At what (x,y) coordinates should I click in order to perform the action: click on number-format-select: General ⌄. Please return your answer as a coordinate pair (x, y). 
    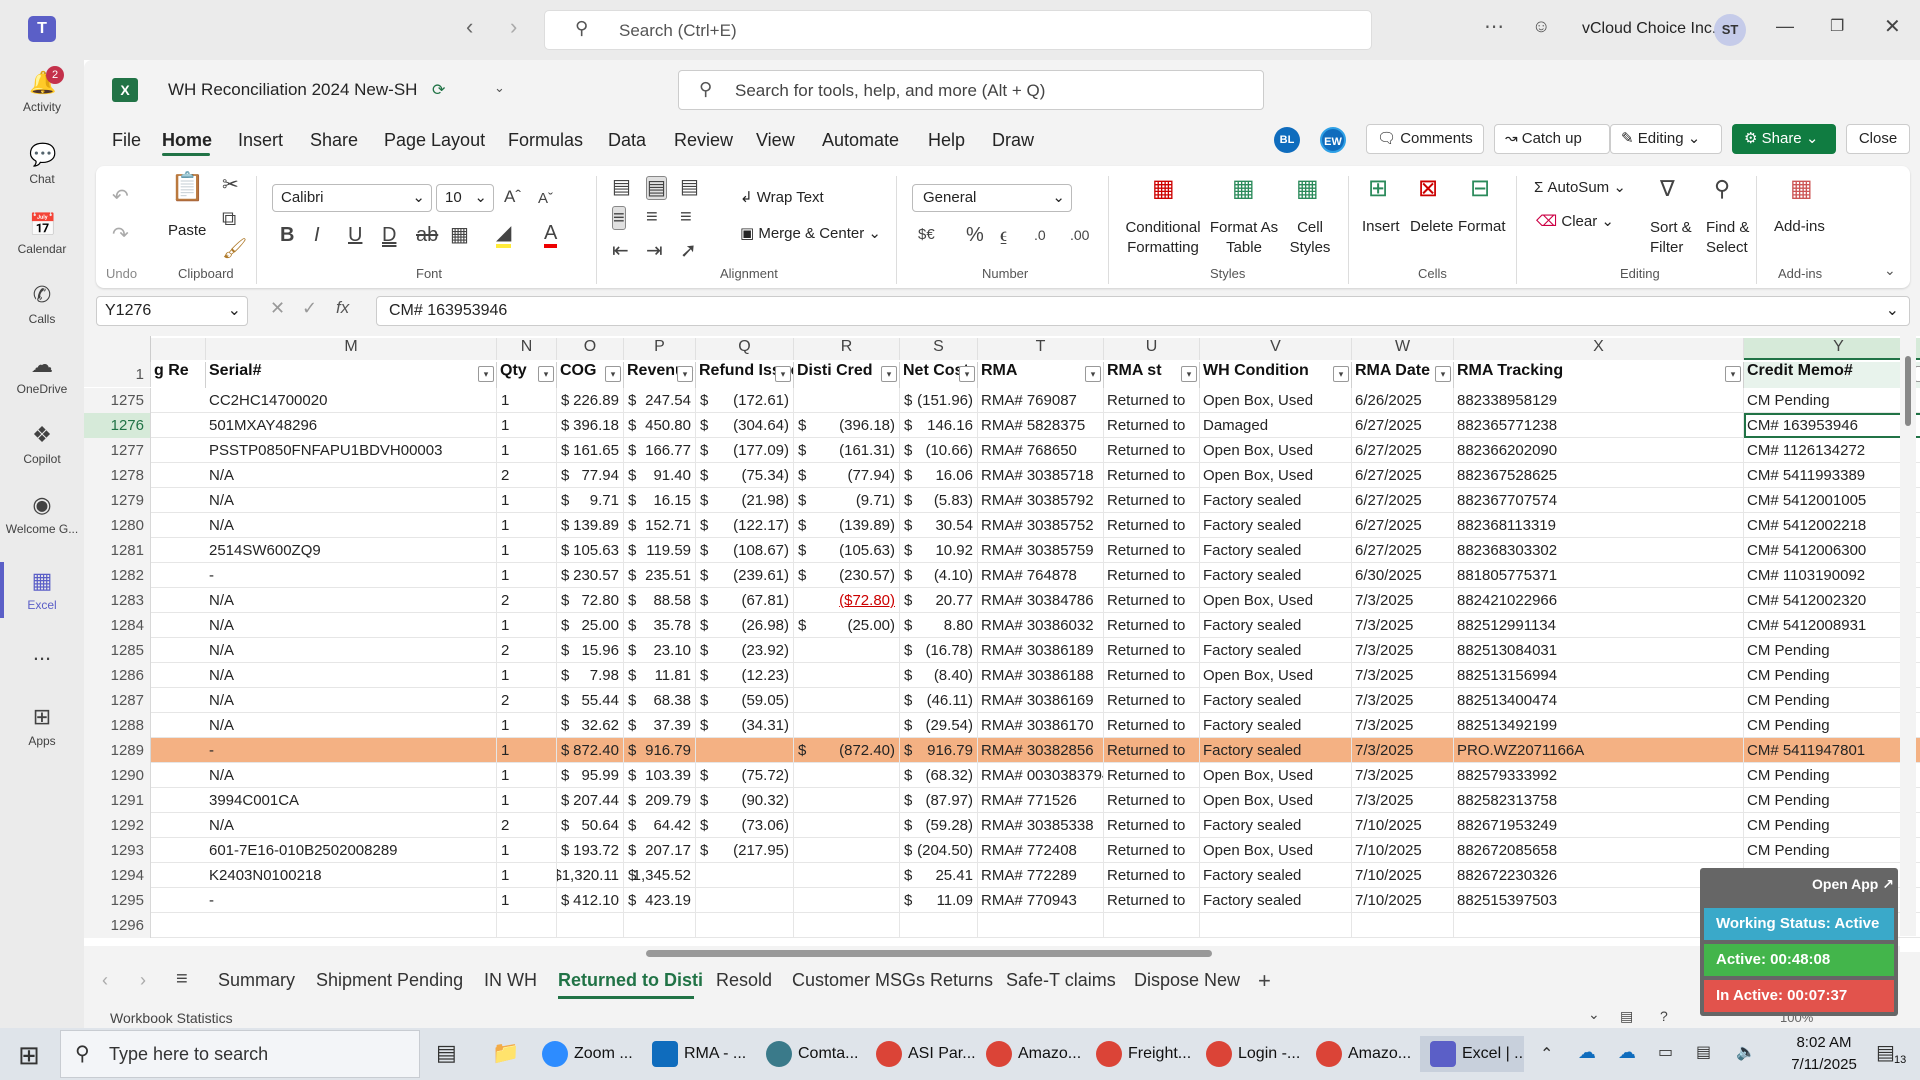
    Looking at the image, I should click on (992, 198).